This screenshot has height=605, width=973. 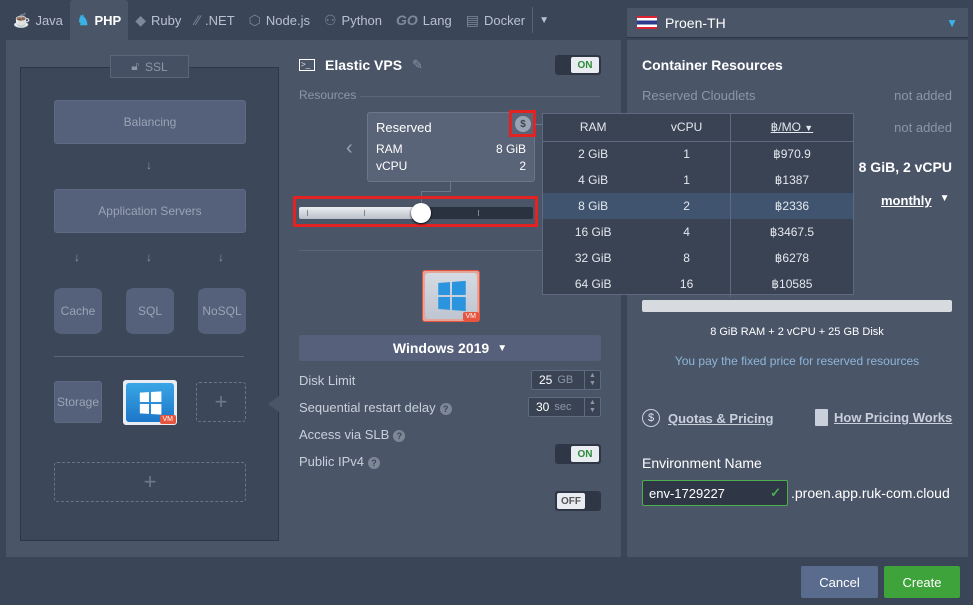 I want to click on ruby-icon: ◆, so click(x=140, y=19).